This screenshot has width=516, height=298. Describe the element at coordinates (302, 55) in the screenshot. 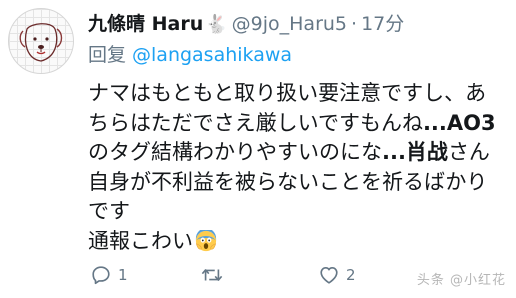

I see `reply-context: 回复 @langasahikawa` at that location.